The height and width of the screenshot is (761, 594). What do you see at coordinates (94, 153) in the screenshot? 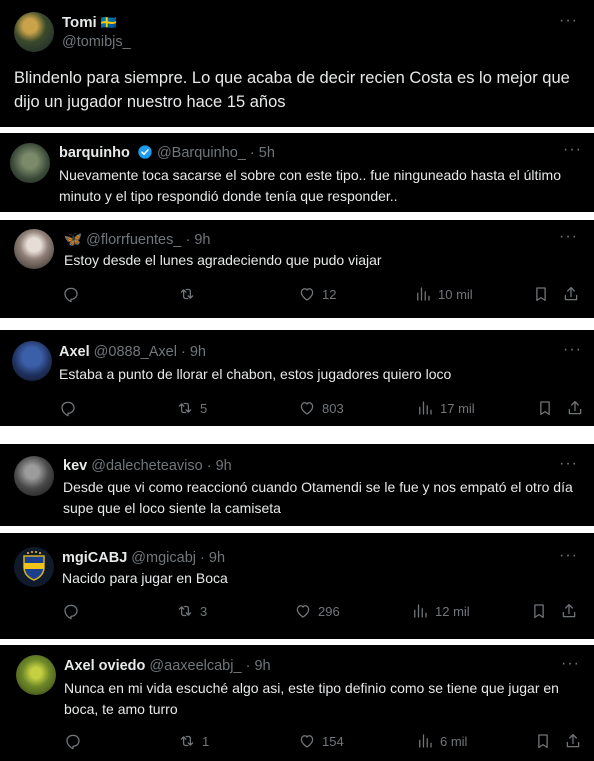
I see `author-name: barquinho` at bounding box center [94, 153].